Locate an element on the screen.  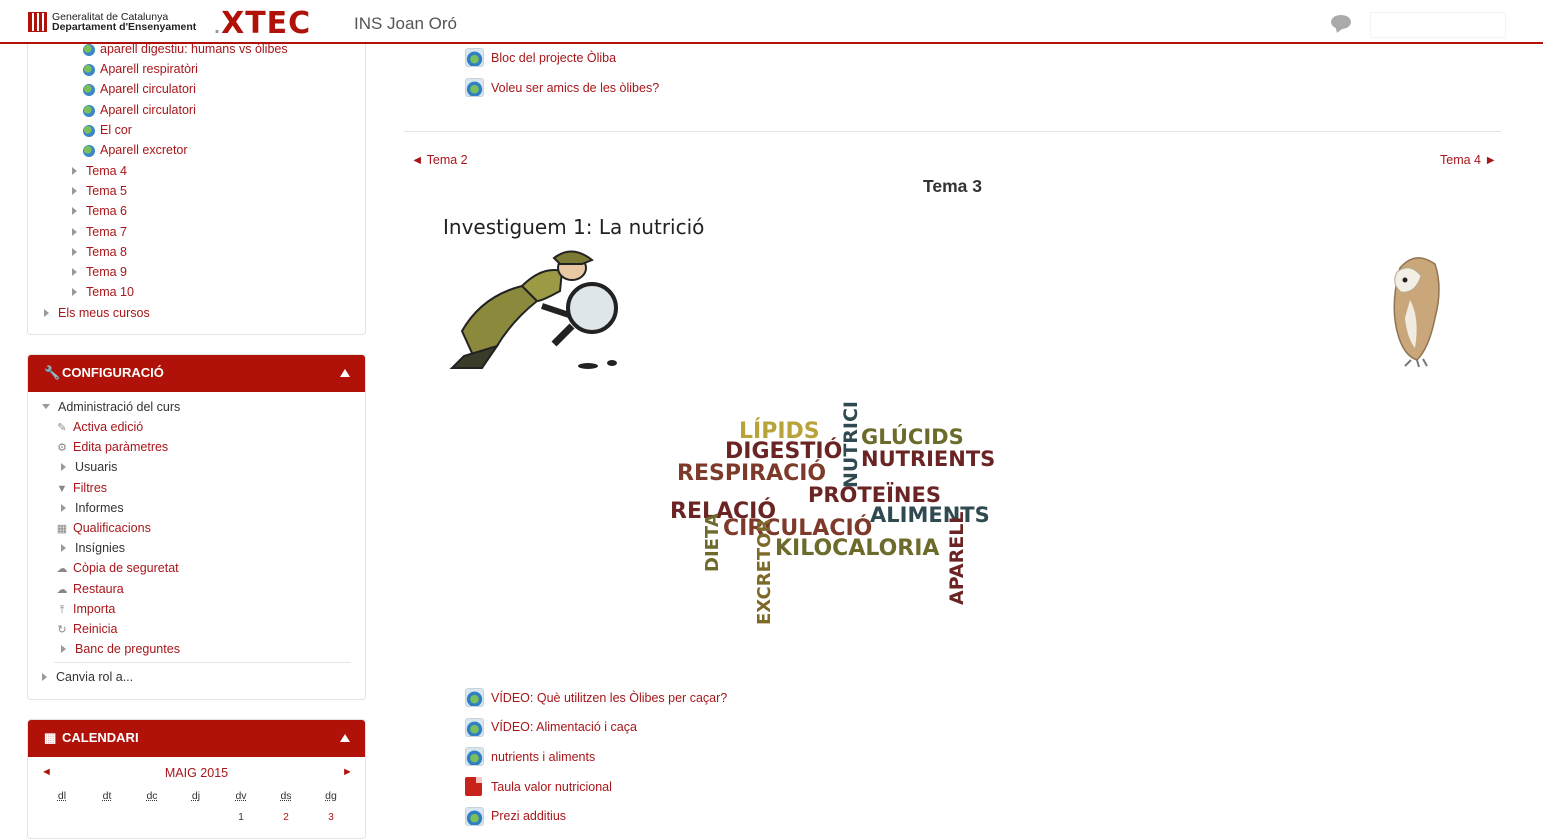
nav-topic-link: Tema 7 is located at coordinates (99, 232).